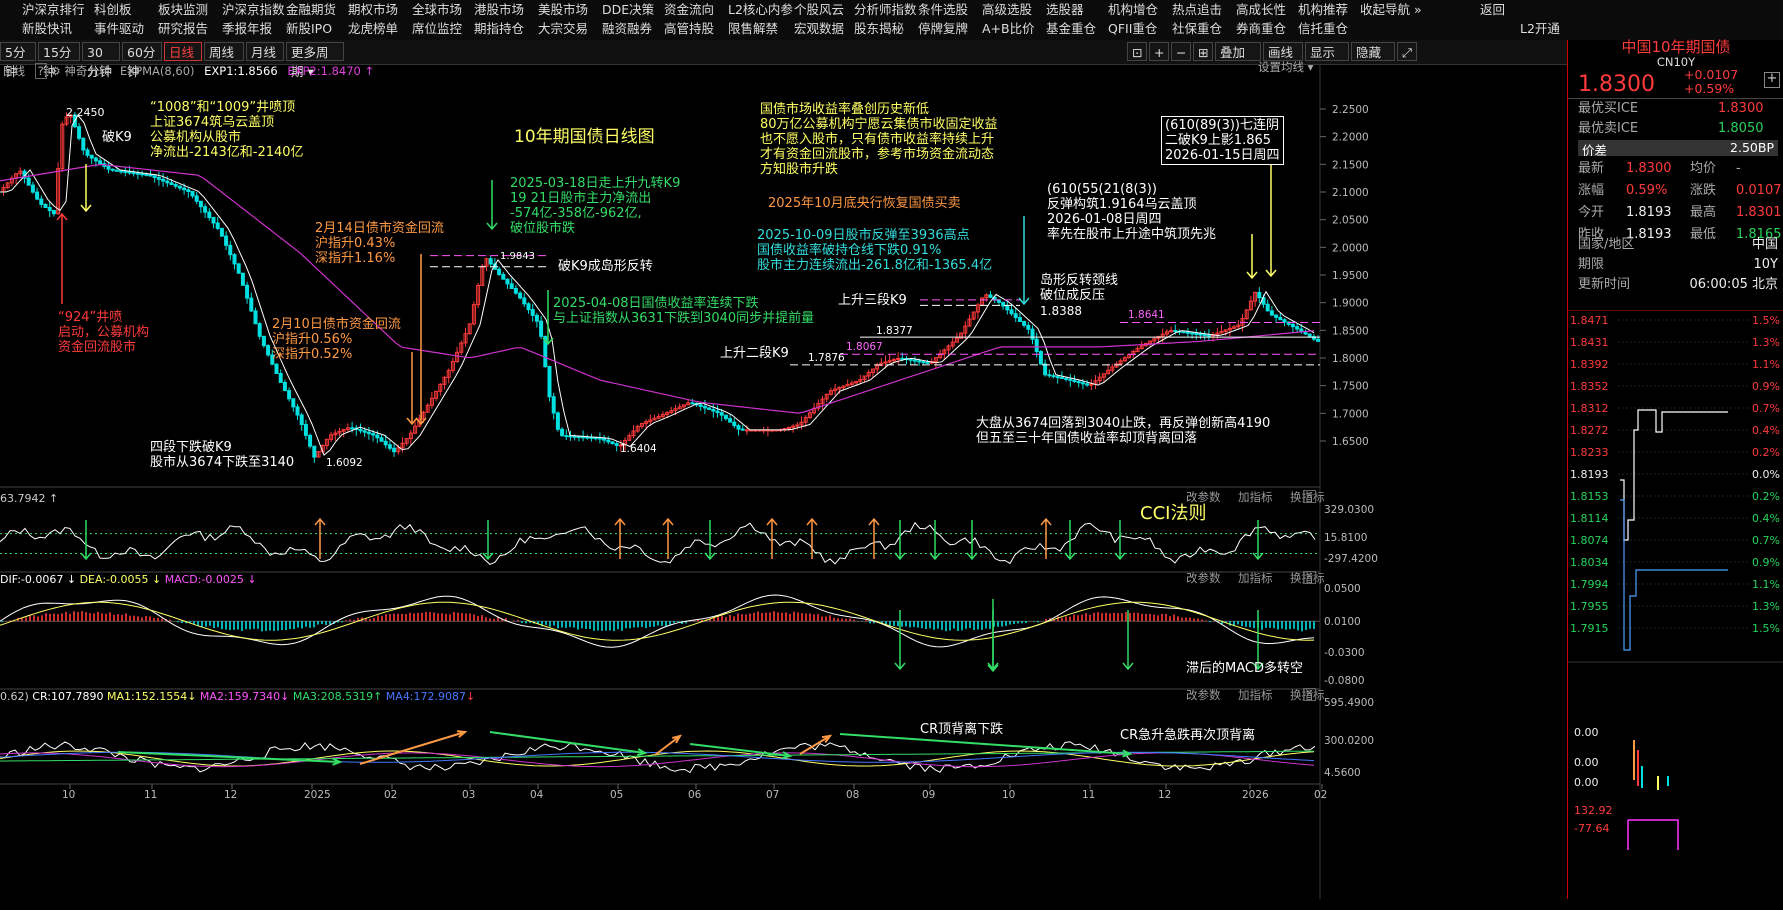  What do you see at coordinates (1088, 795) in the screenshot?
I see `x-tick-label: 11` at bounding box center [1088, 795].